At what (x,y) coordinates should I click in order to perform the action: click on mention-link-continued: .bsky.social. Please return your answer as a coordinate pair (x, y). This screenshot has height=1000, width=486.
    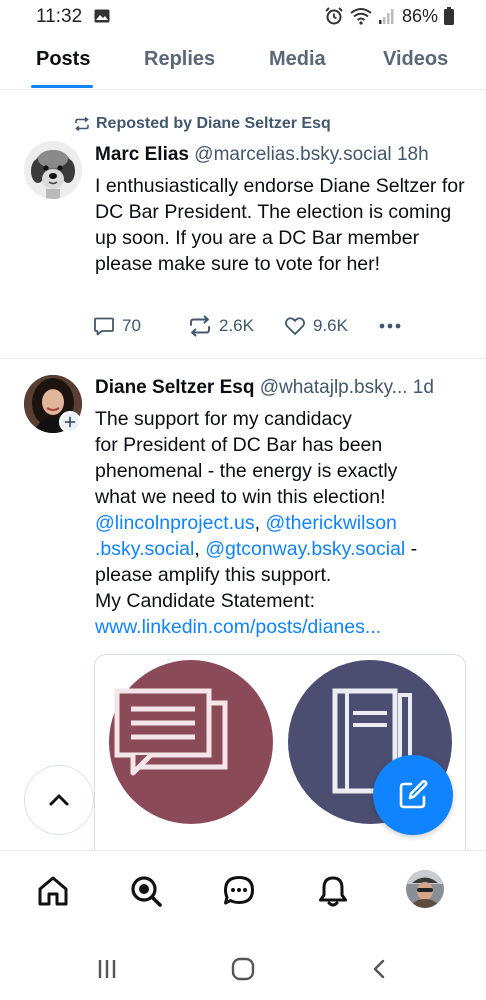
    Looking at the image, I should click on (144, 549).